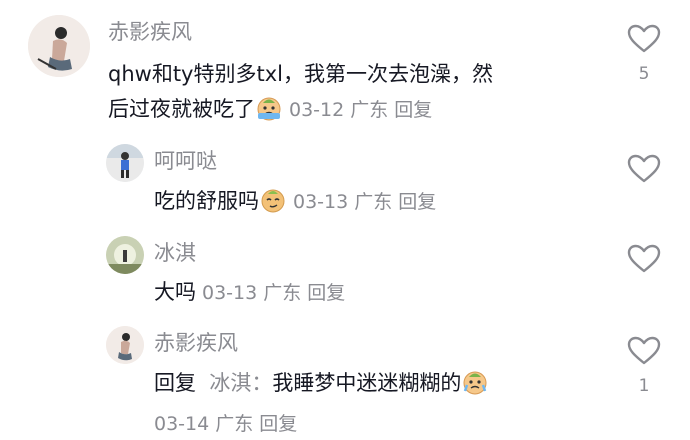 The width and height of the screenshot is (690, 440). Describe the element at coordinates (367, 383) in the screenshot. I see `comment-text-content: 我睡梦中迷迷糊糊的` at that location.